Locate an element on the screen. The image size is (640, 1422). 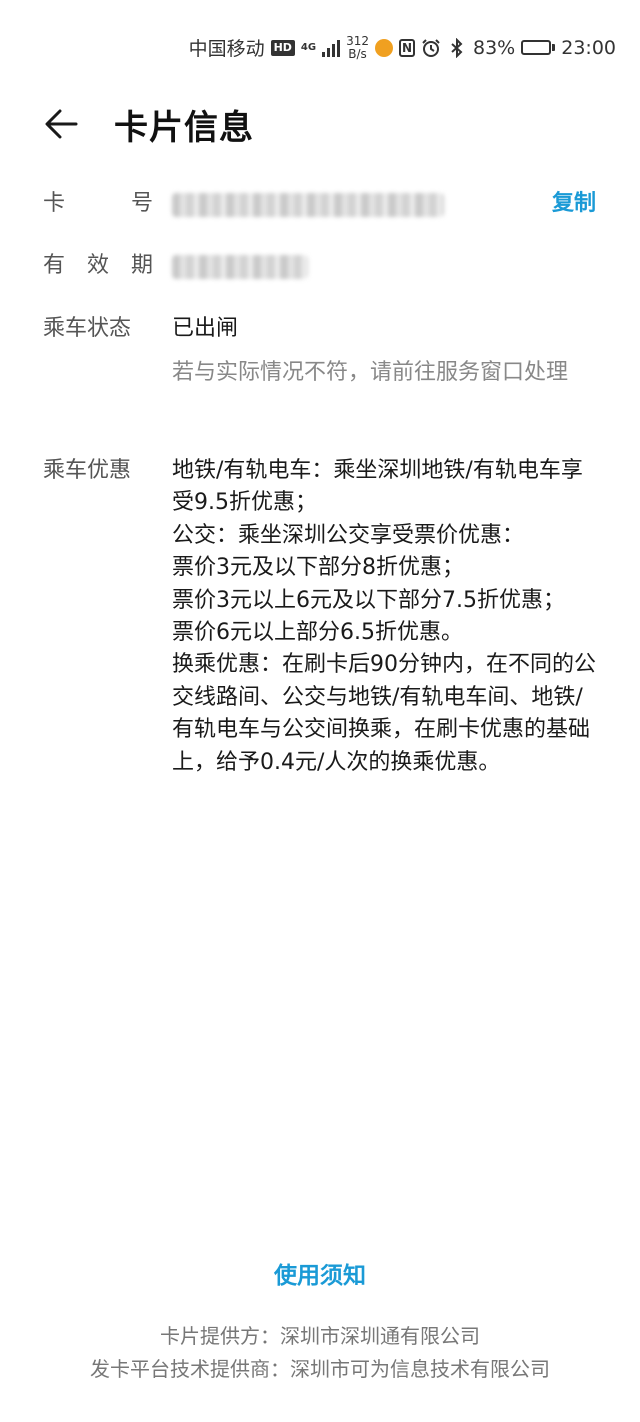
card-number-row: 卡 号 复制 is located at coordinates (321, 205).